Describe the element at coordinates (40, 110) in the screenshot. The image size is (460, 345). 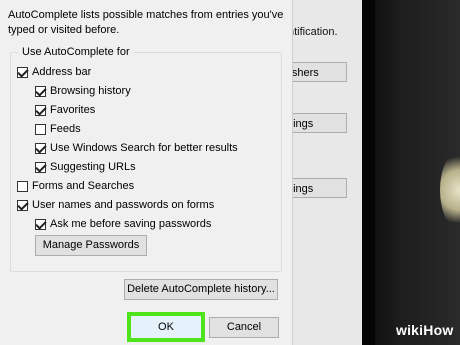
I see `checkbox-favorites-box` at that location.